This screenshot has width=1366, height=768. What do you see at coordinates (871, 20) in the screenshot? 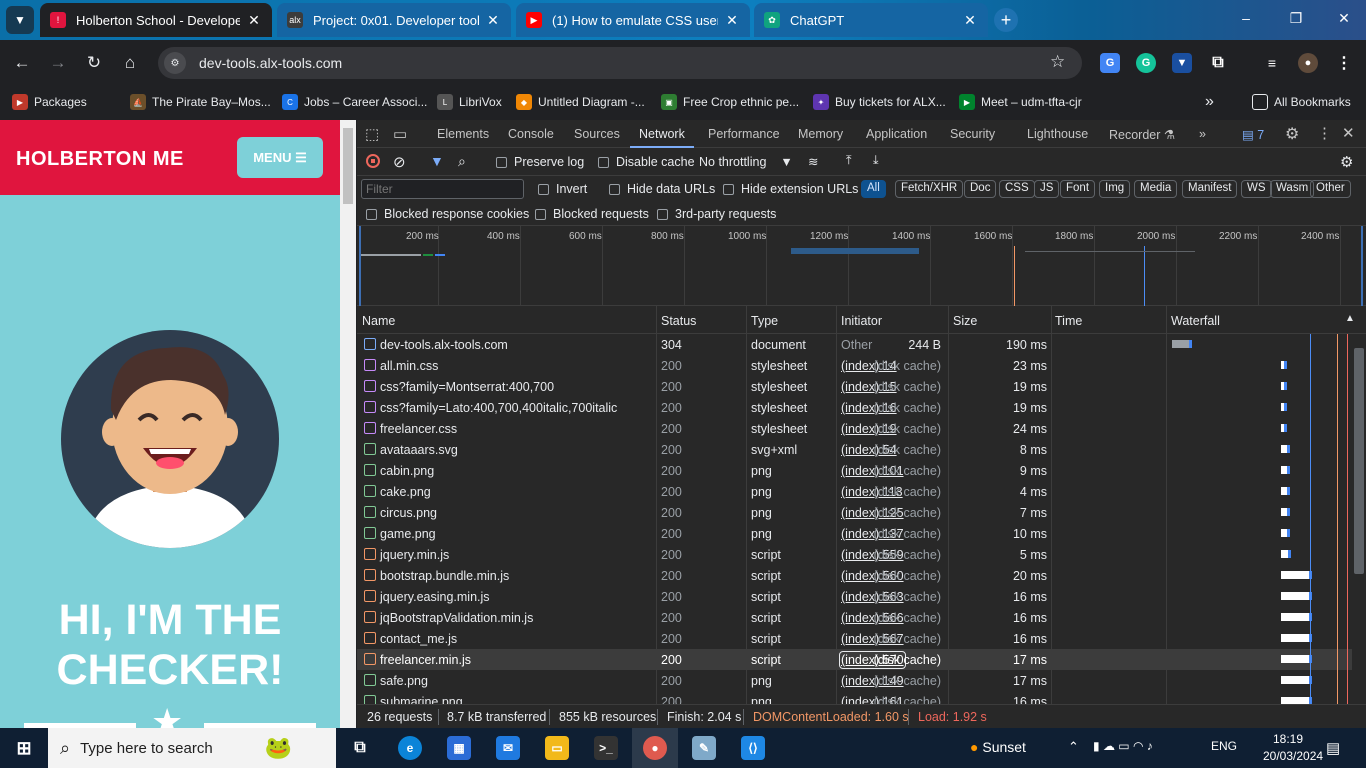
I see `browser-tab-chatgpt: ✿ ChatGPT ✕` at bounding box center [871, 20].